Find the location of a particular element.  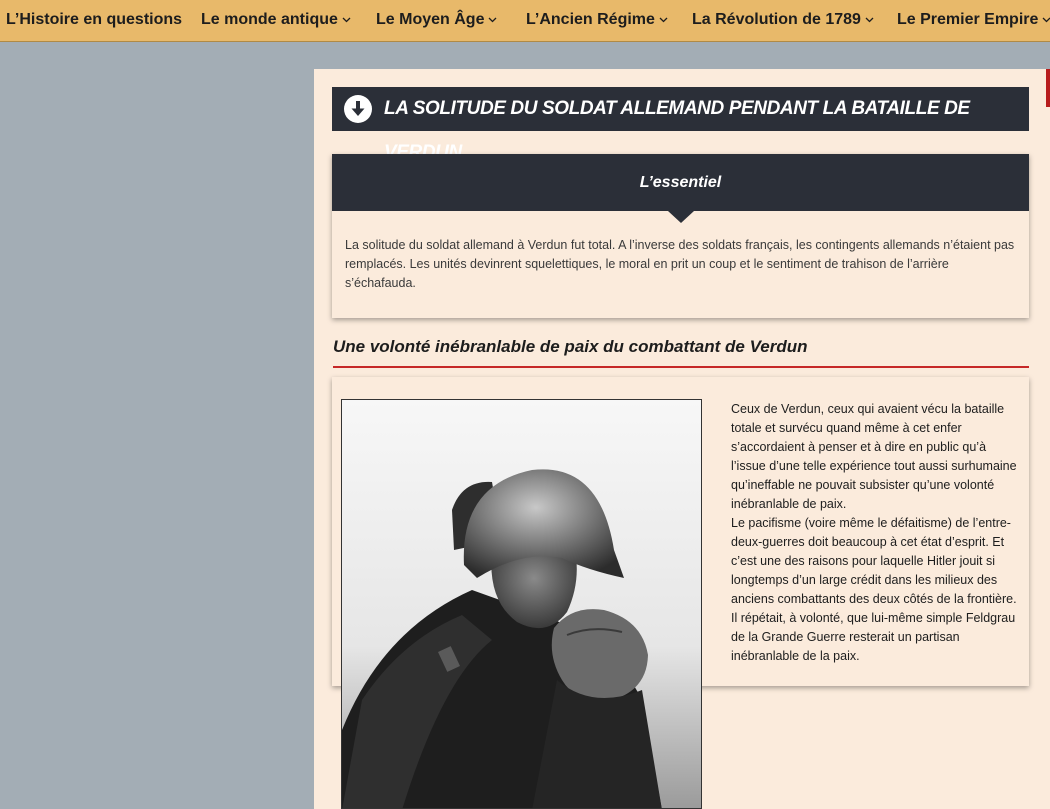

essential-pointer is located at coordinates (681, 217).